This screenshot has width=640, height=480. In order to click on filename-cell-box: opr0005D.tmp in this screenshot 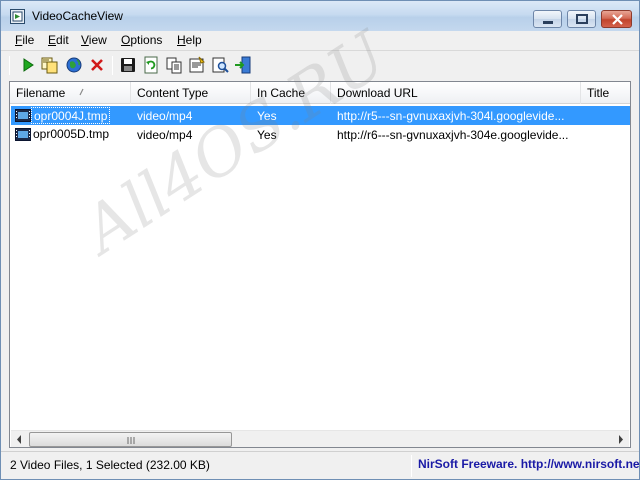, I will do `click(71, 134)`.